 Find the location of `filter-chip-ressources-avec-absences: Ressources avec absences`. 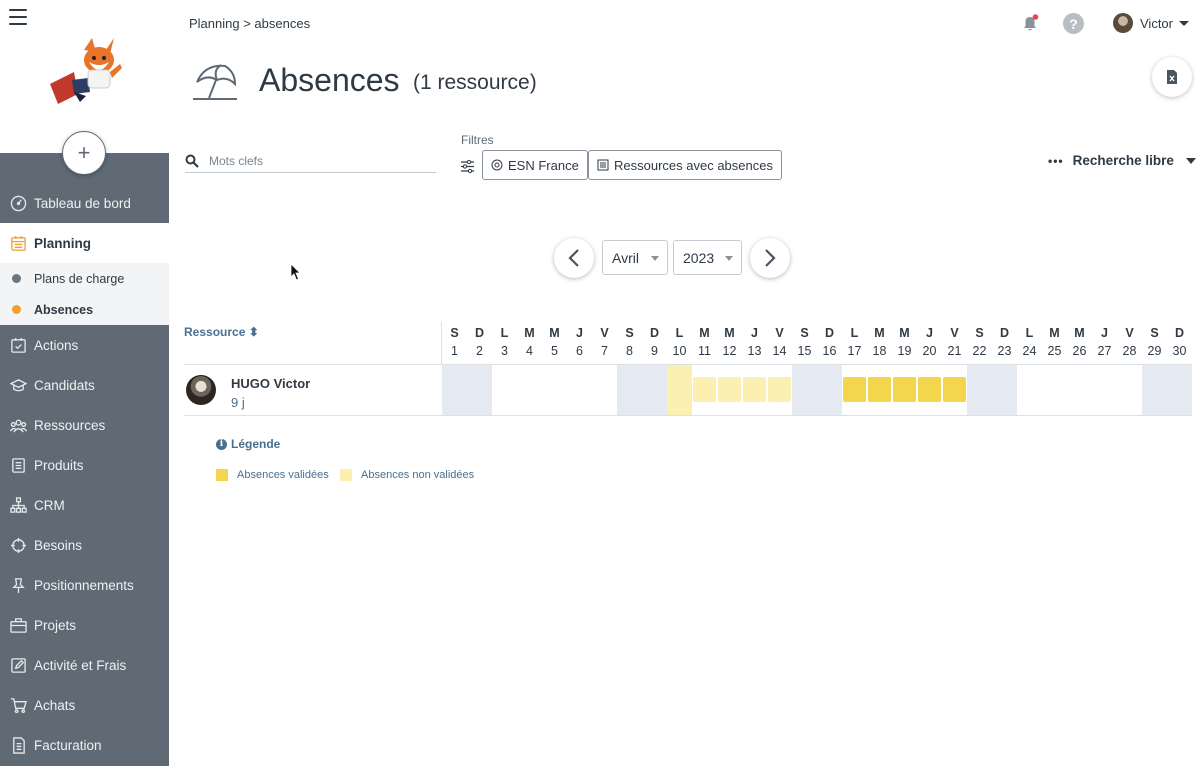

filter-chip-ressources-avec-absences: Ressources avec absences is located at coordinates (685, 165).